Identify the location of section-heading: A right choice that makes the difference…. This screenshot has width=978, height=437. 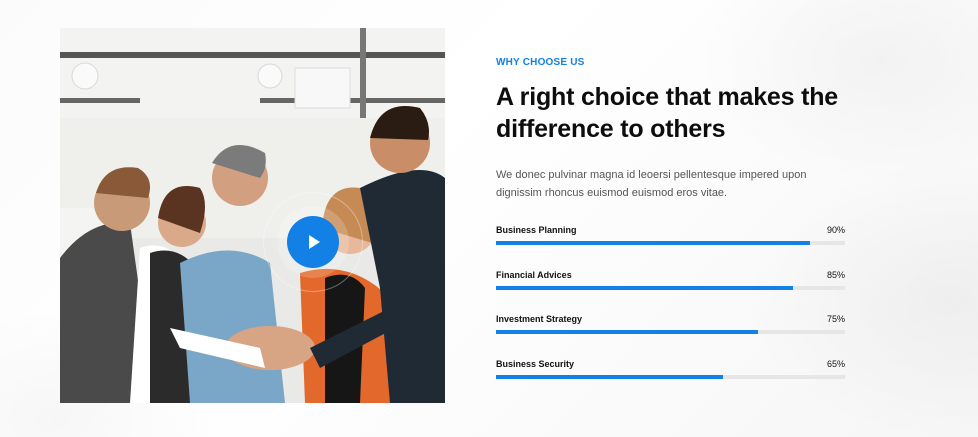
(667, 113).